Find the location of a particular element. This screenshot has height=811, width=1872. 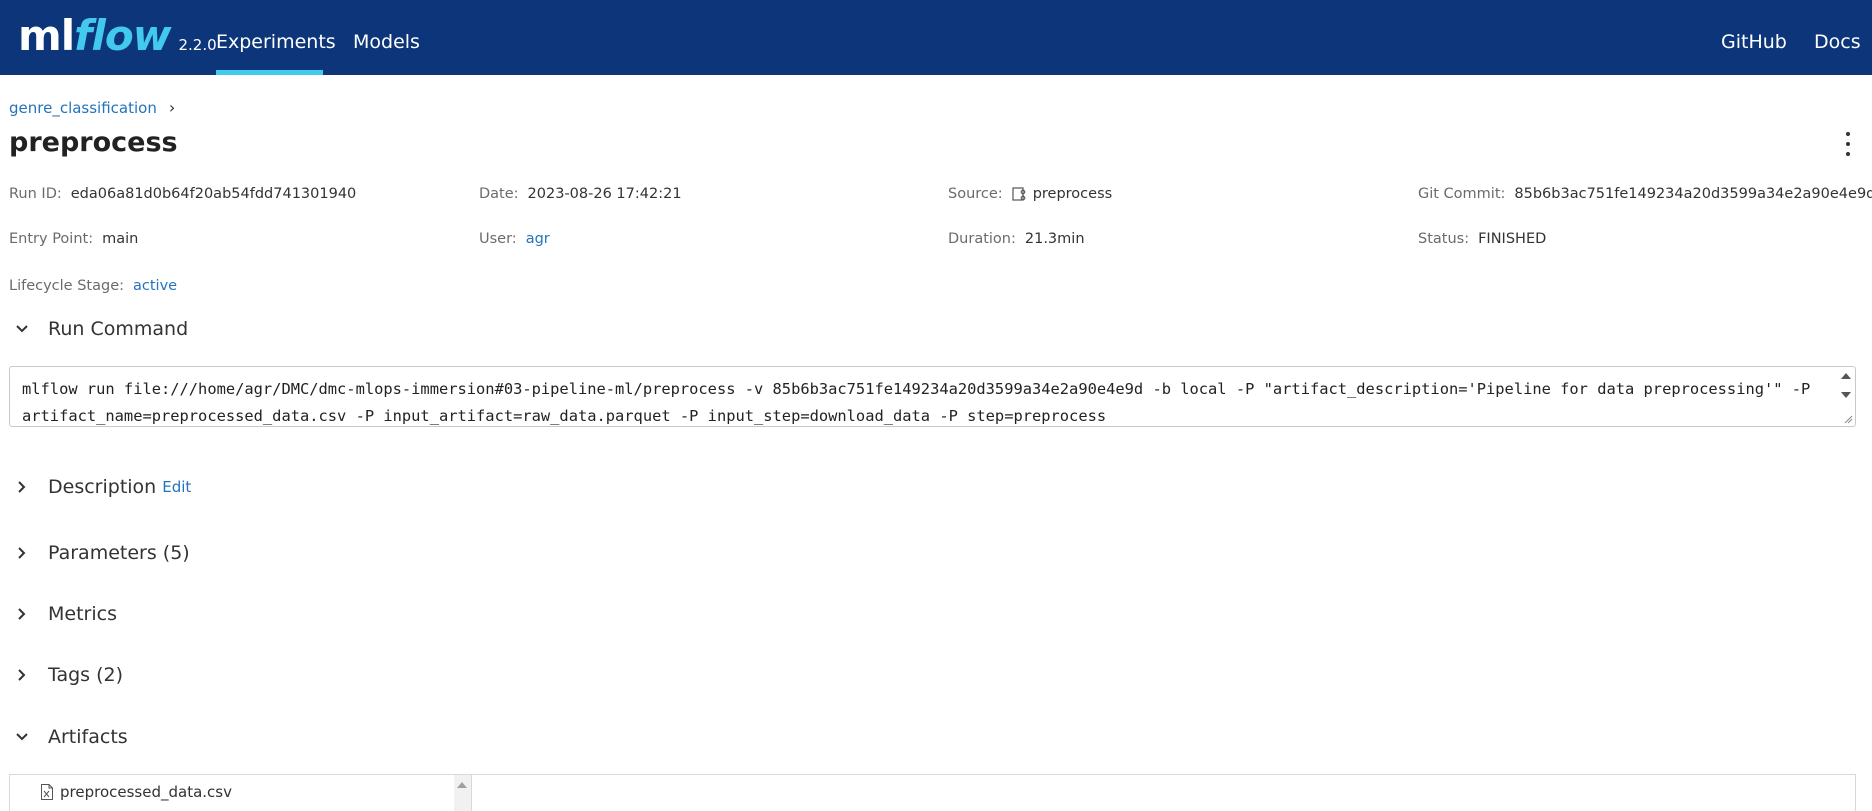

section-description-header: Description Edit is located at coordinates (102, 487).